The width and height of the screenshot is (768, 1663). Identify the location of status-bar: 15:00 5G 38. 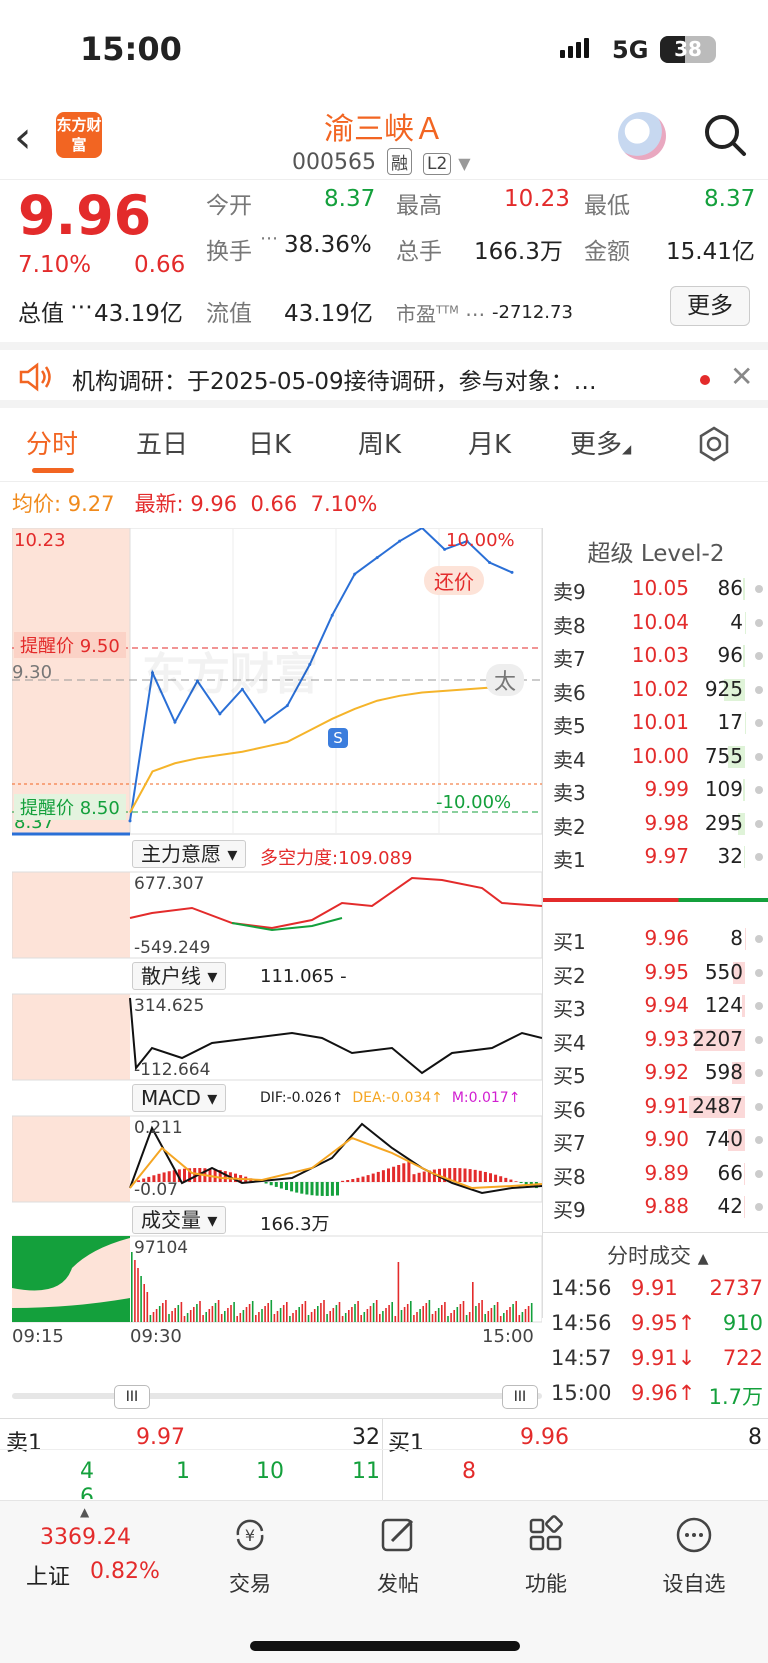
(384, 50).